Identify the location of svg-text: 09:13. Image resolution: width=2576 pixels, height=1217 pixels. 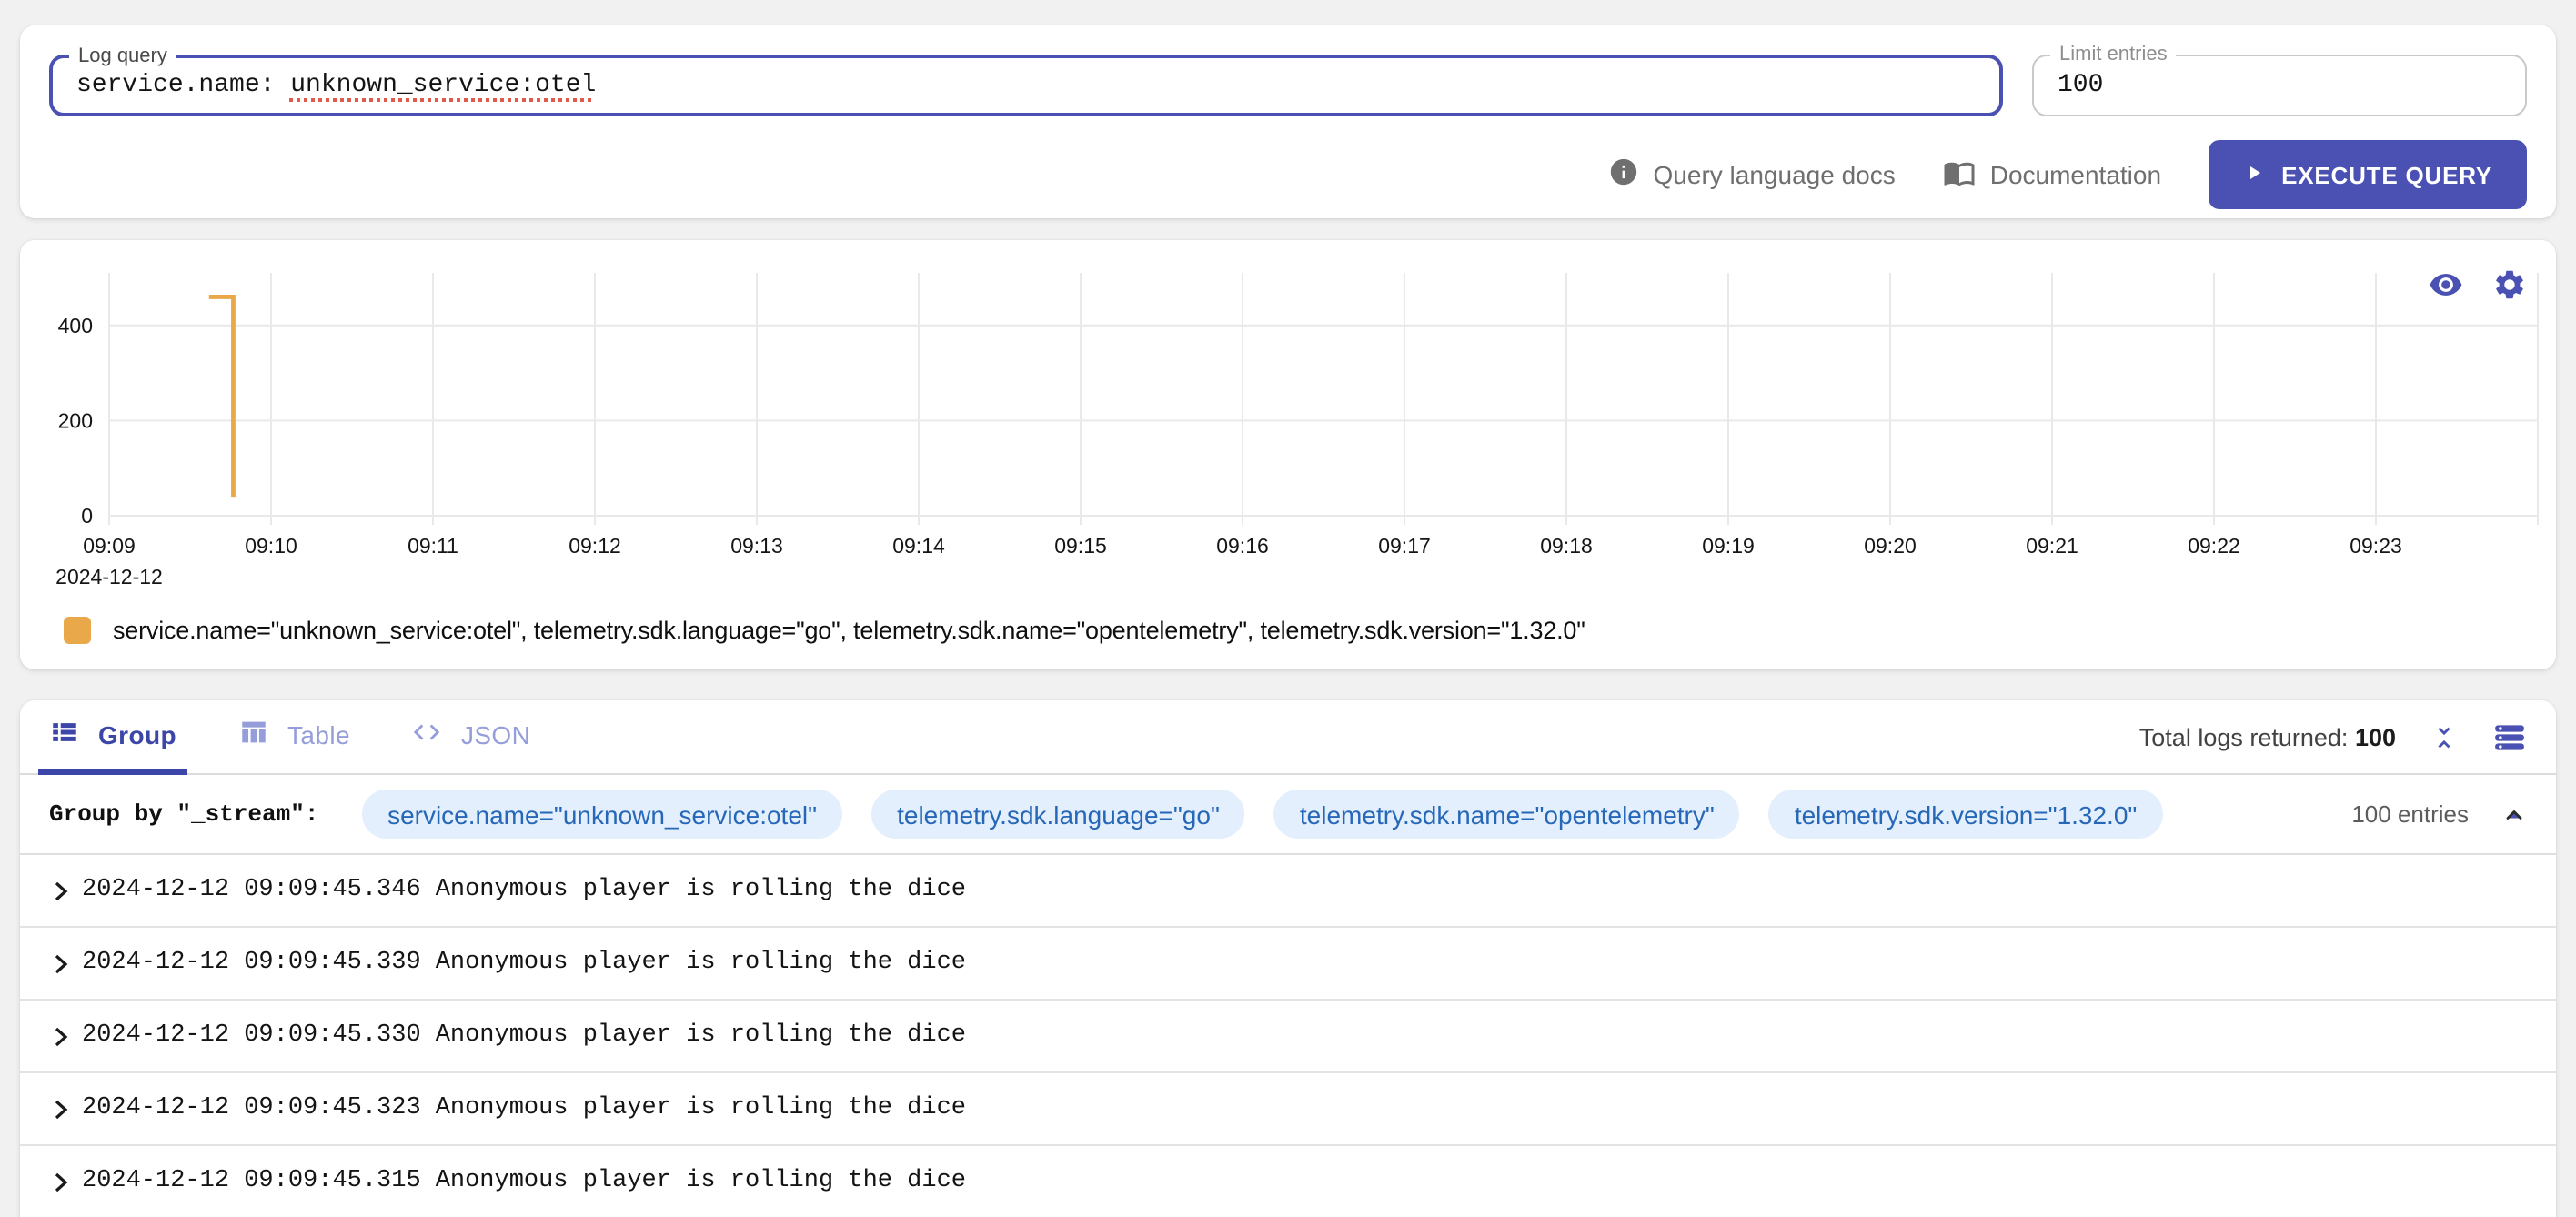
(756, 546).